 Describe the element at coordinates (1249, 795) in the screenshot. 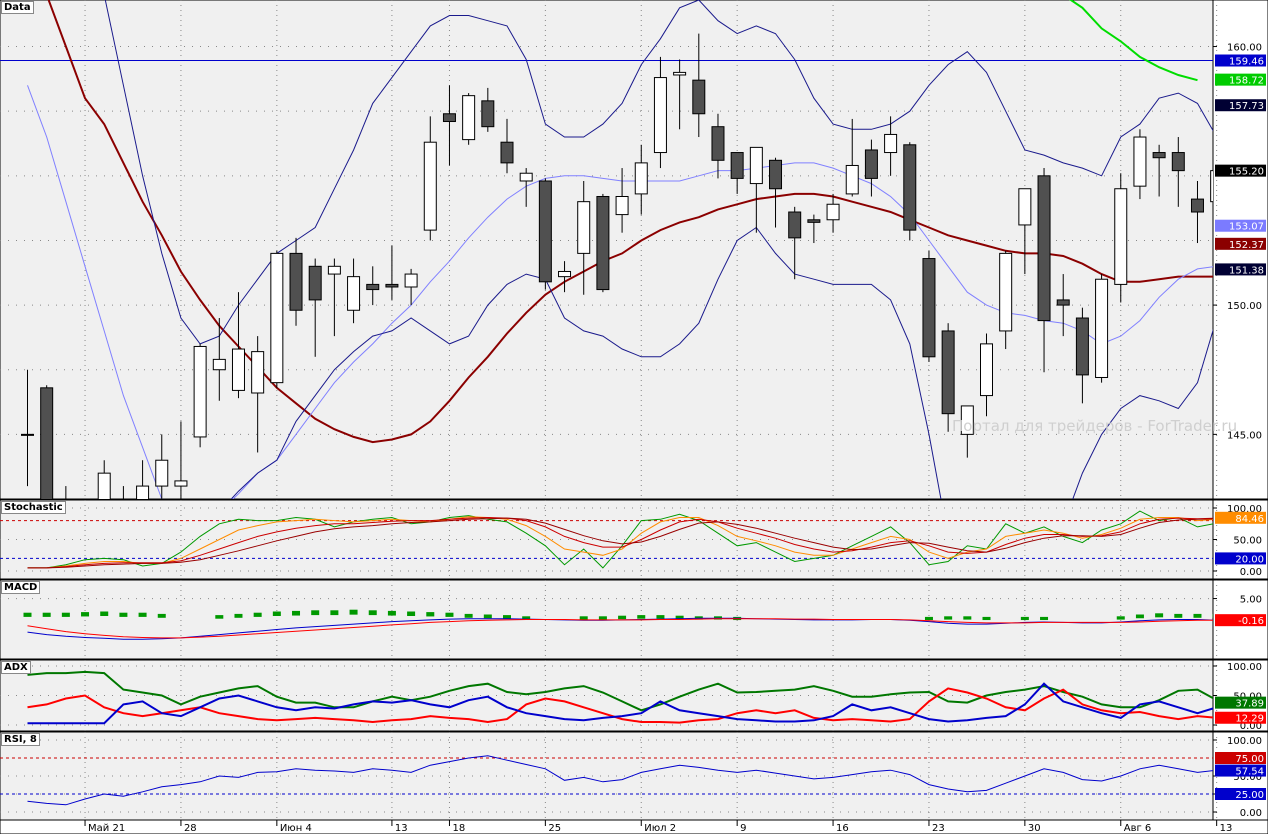

I see `value-tag-label: 25.00` at that location.